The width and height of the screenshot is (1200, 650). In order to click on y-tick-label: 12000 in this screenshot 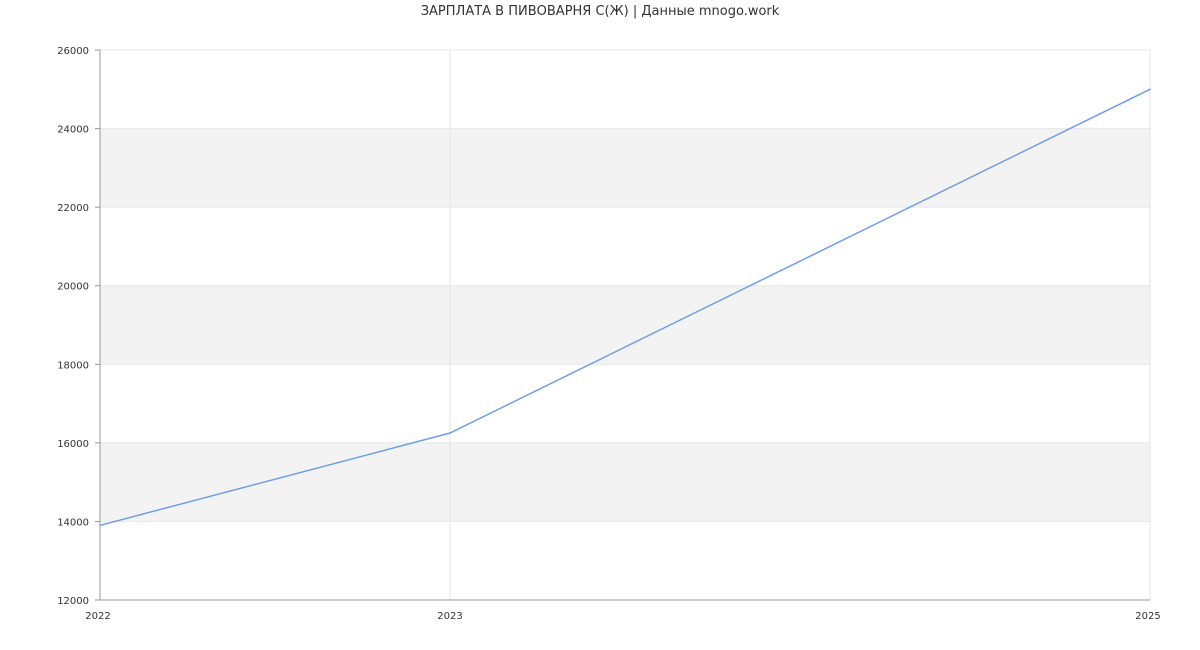, I will do `click(73, 601)`.